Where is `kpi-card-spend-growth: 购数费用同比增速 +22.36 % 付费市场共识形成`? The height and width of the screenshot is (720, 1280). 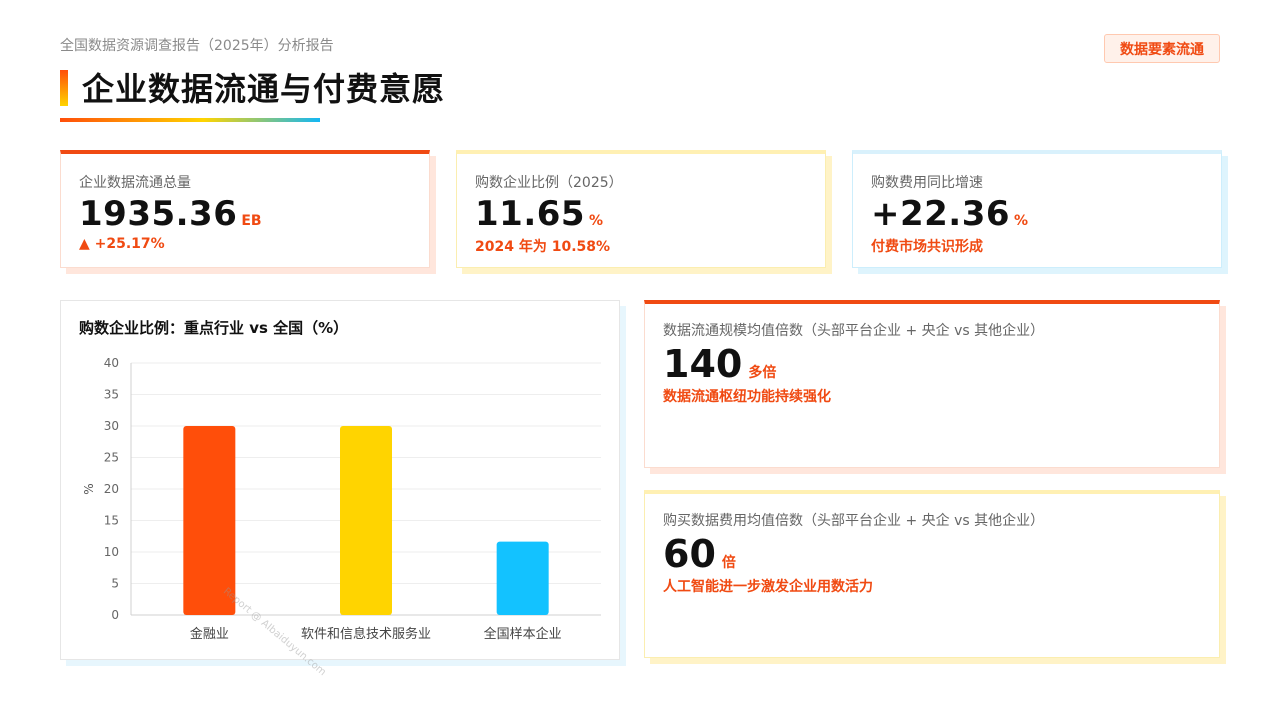 kpi-card-spend-growth: 购数费用同比增速 +22.36 % 付费市场共识形成 is located at coordinates (1037, 209).